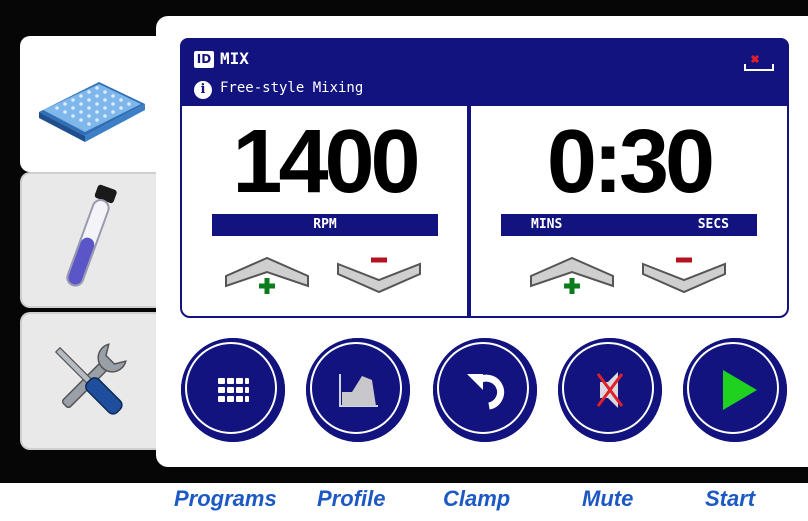 The width and height of the screenshot is (808, 521). Describe the element at coordinates (267, 277) in the screenshot. I see `rpm-increase-button` at that location.